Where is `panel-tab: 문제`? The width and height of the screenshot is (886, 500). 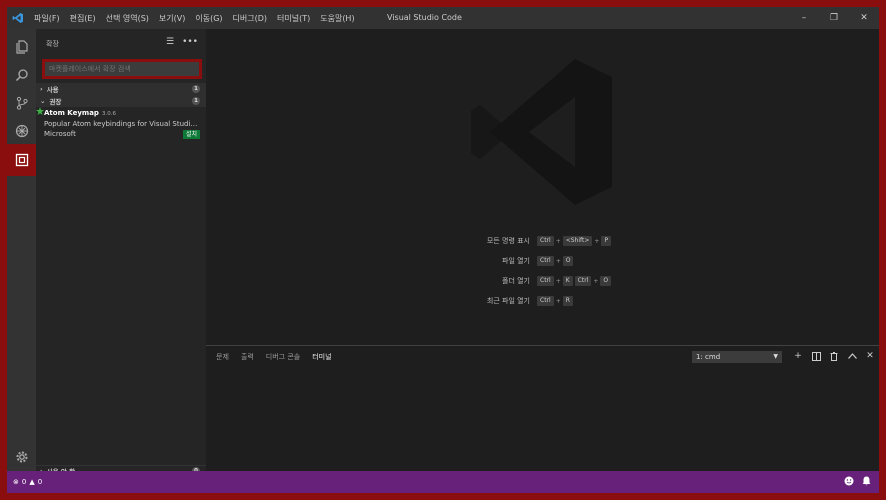 panel-tab: 문제 is located at coordinates (222, 357).